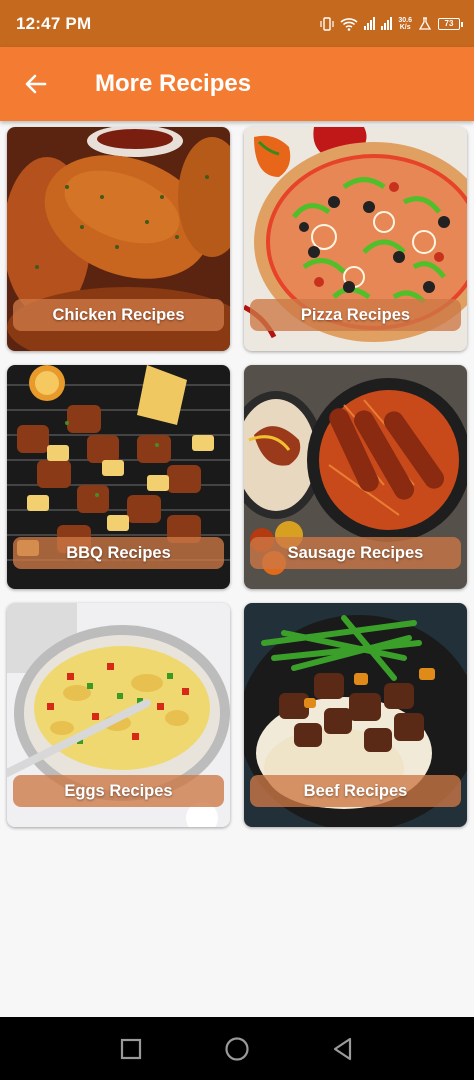 Image resolution: width=474 pixels, height=1080 pixels. Describe the element at coordinates (355, 477) in the screenshot. I see `recipe-card-sausage: Sausage Recipes` at that location.